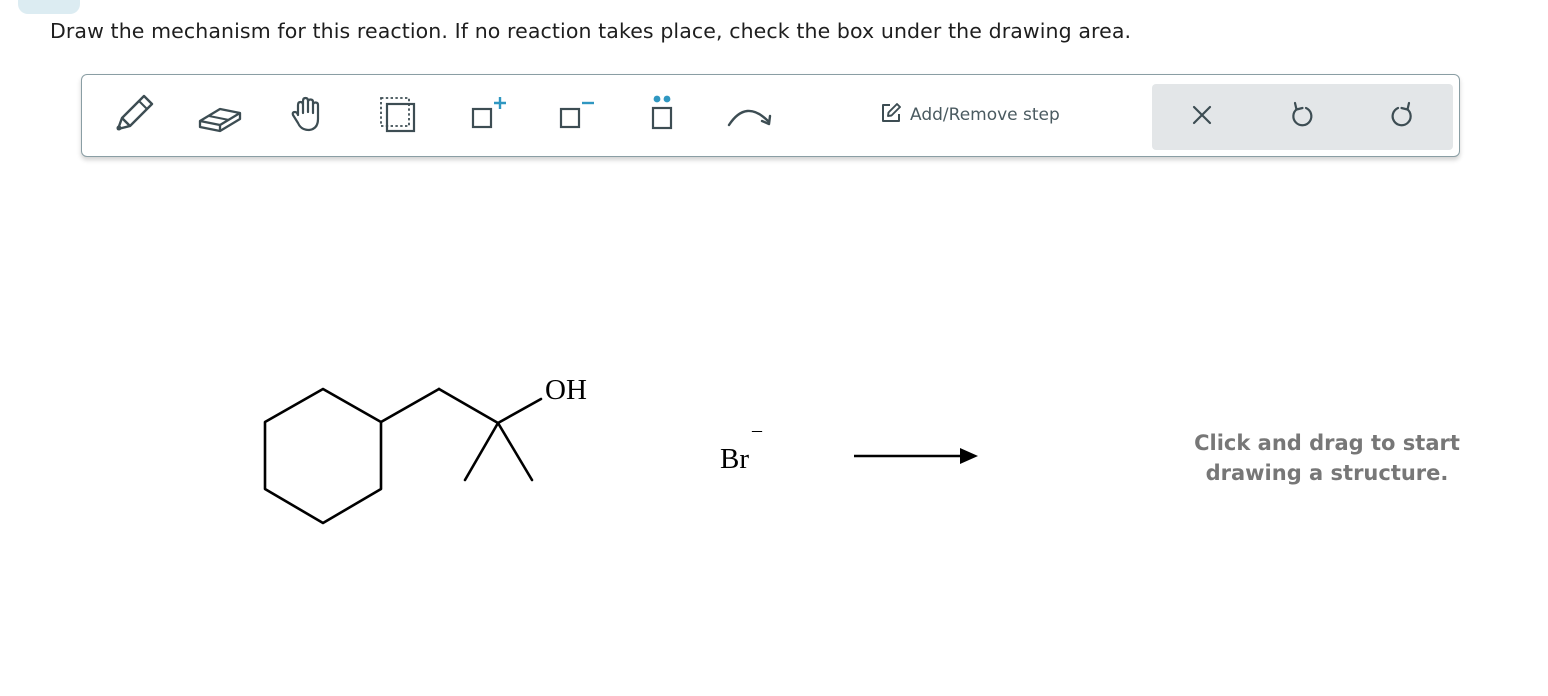  I want to click on hydroxyl-label: OH, so click(566, 390).